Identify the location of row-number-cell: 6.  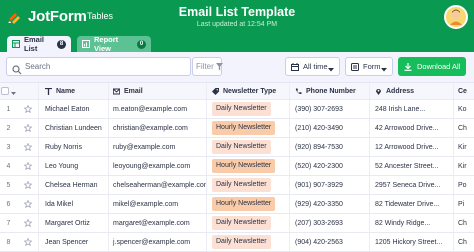
(8, 204).